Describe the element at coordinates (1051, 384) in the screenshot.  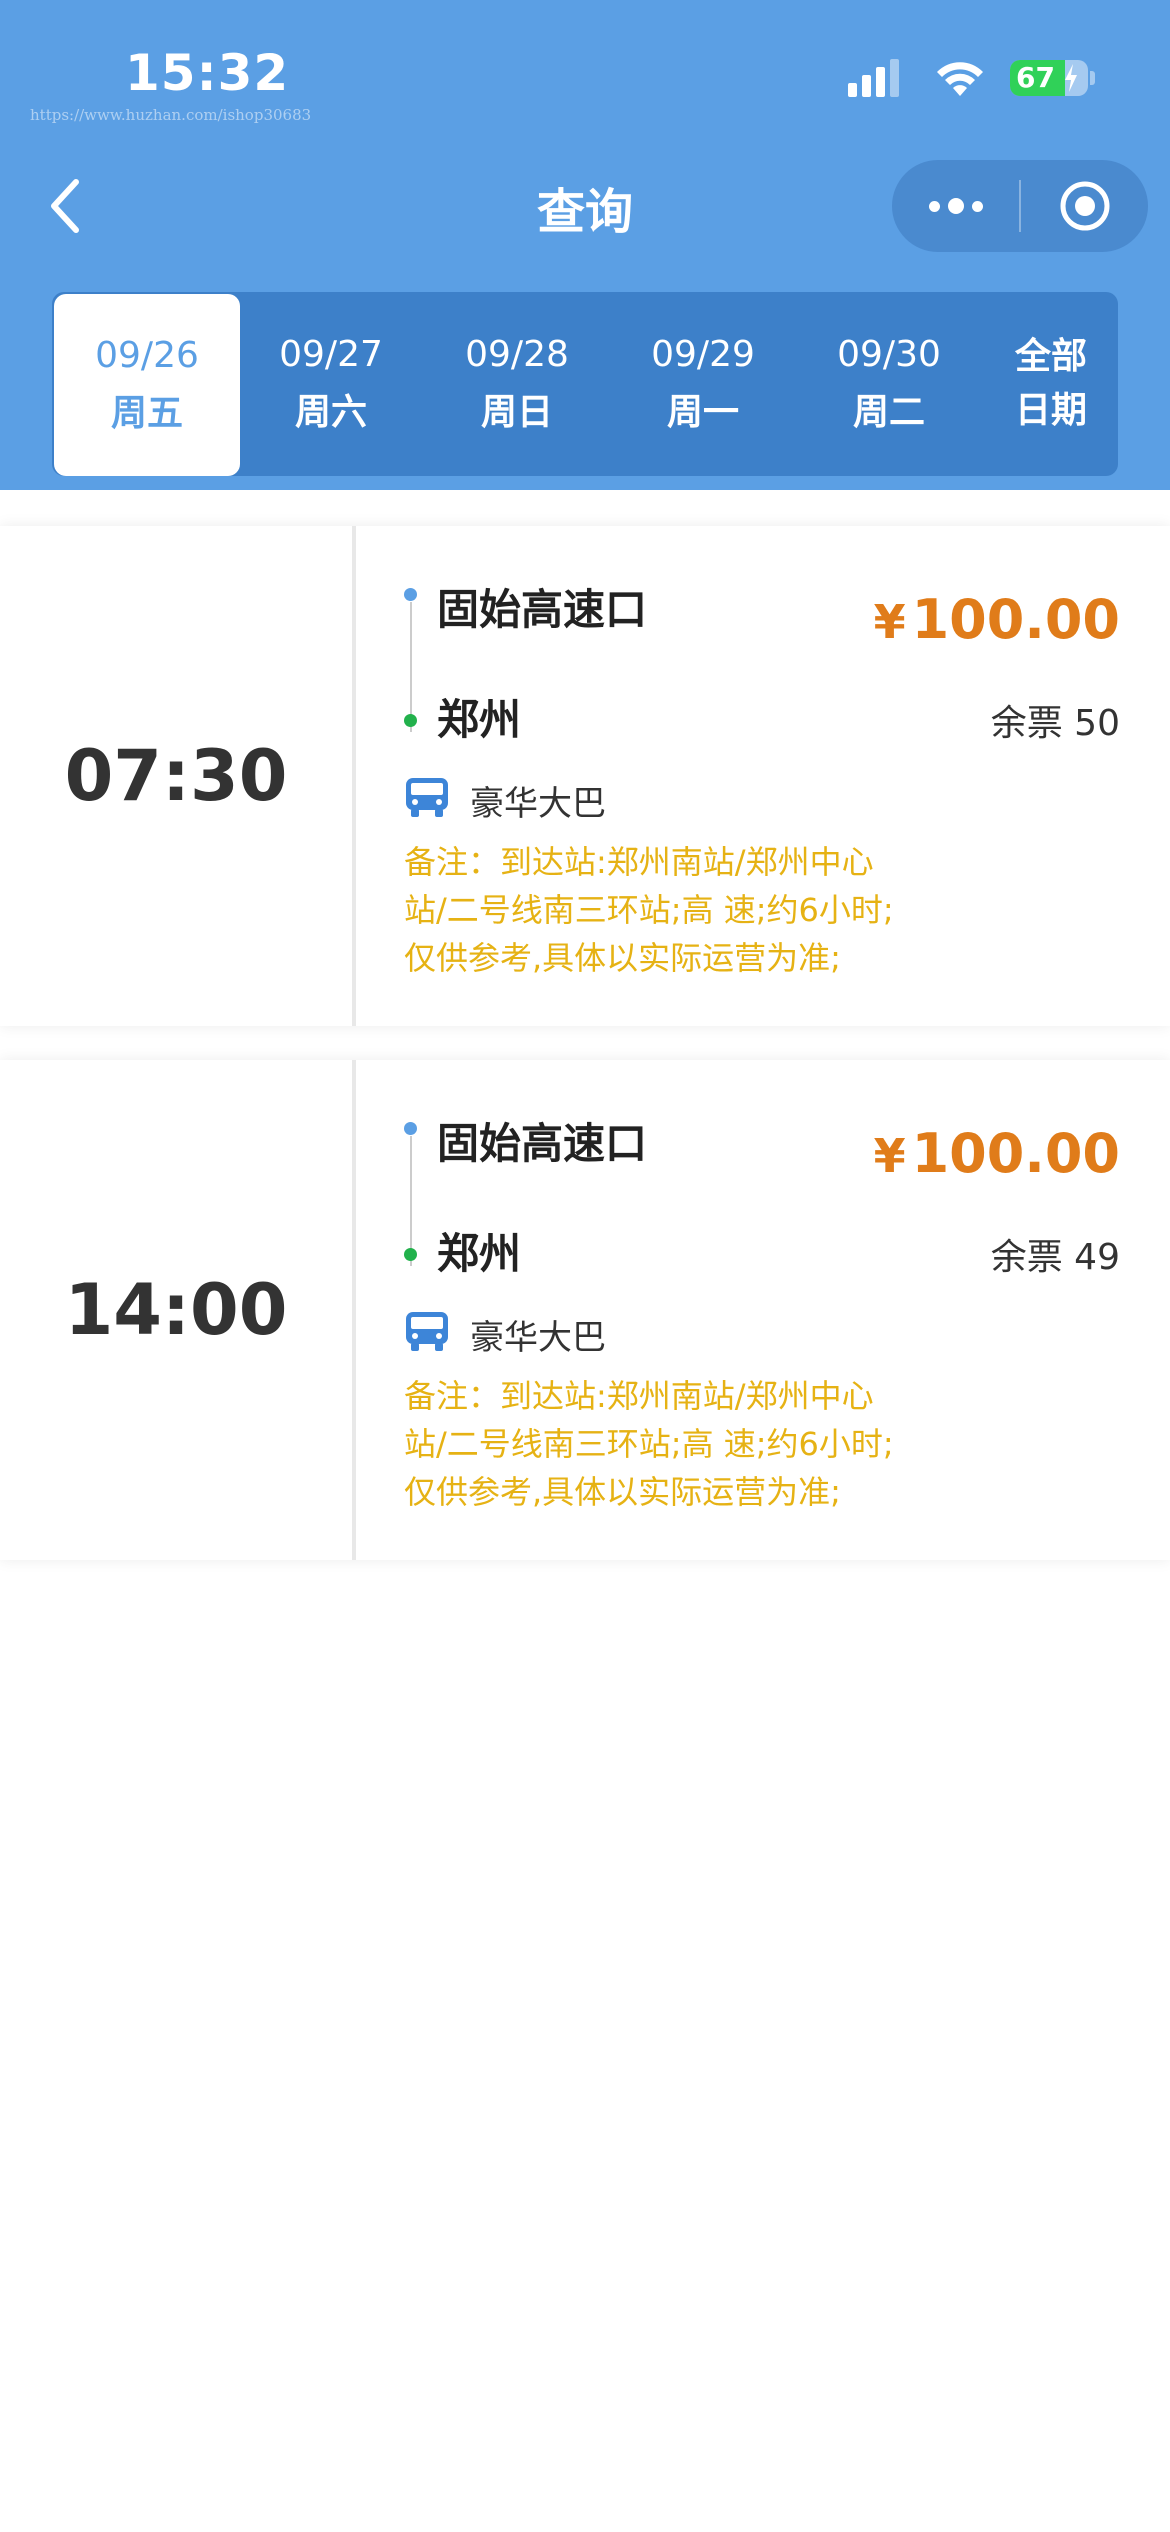
I see `all-dates-button: 全部 日期` at that location.